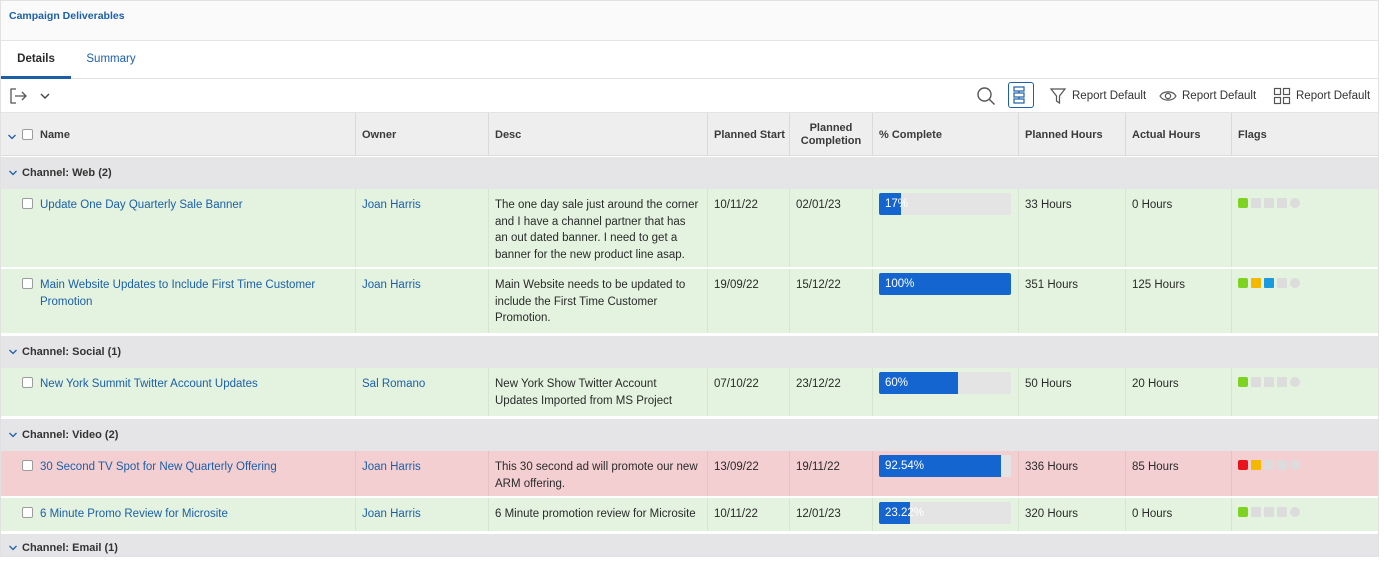 This screenshot has height=562, width=1384. Describe the element at coordinates (1219, 96) in the screenshot. I see `view-label: Report Default` at that location.